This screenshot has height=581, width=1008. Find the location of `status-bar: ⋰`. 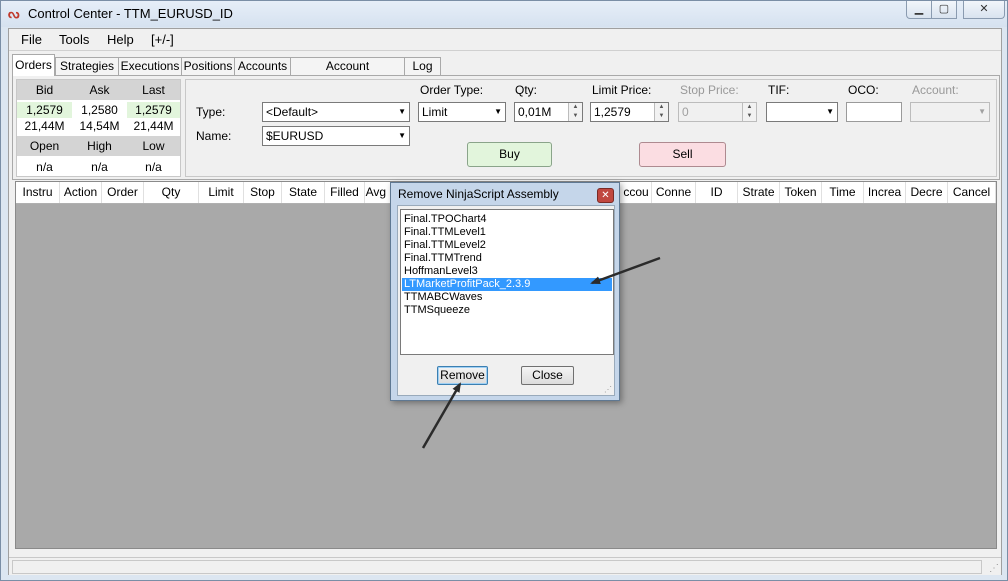

status-bar: ⋰ is located at coordinates (505, 566).